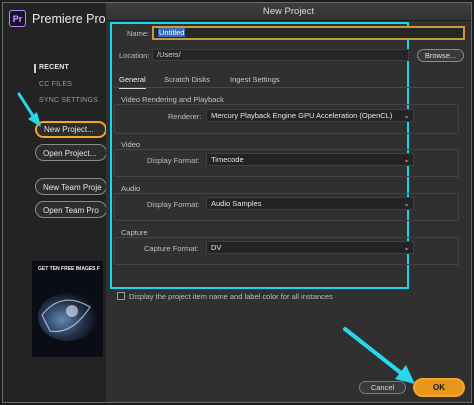 The height and width of the screenshot is (405, 474). What do you see at coordinates (68, 100) in the screenshot?
I see `sidebar-item-sync-settings: SYNC SETTINGS` at bounding box center [68, 100].